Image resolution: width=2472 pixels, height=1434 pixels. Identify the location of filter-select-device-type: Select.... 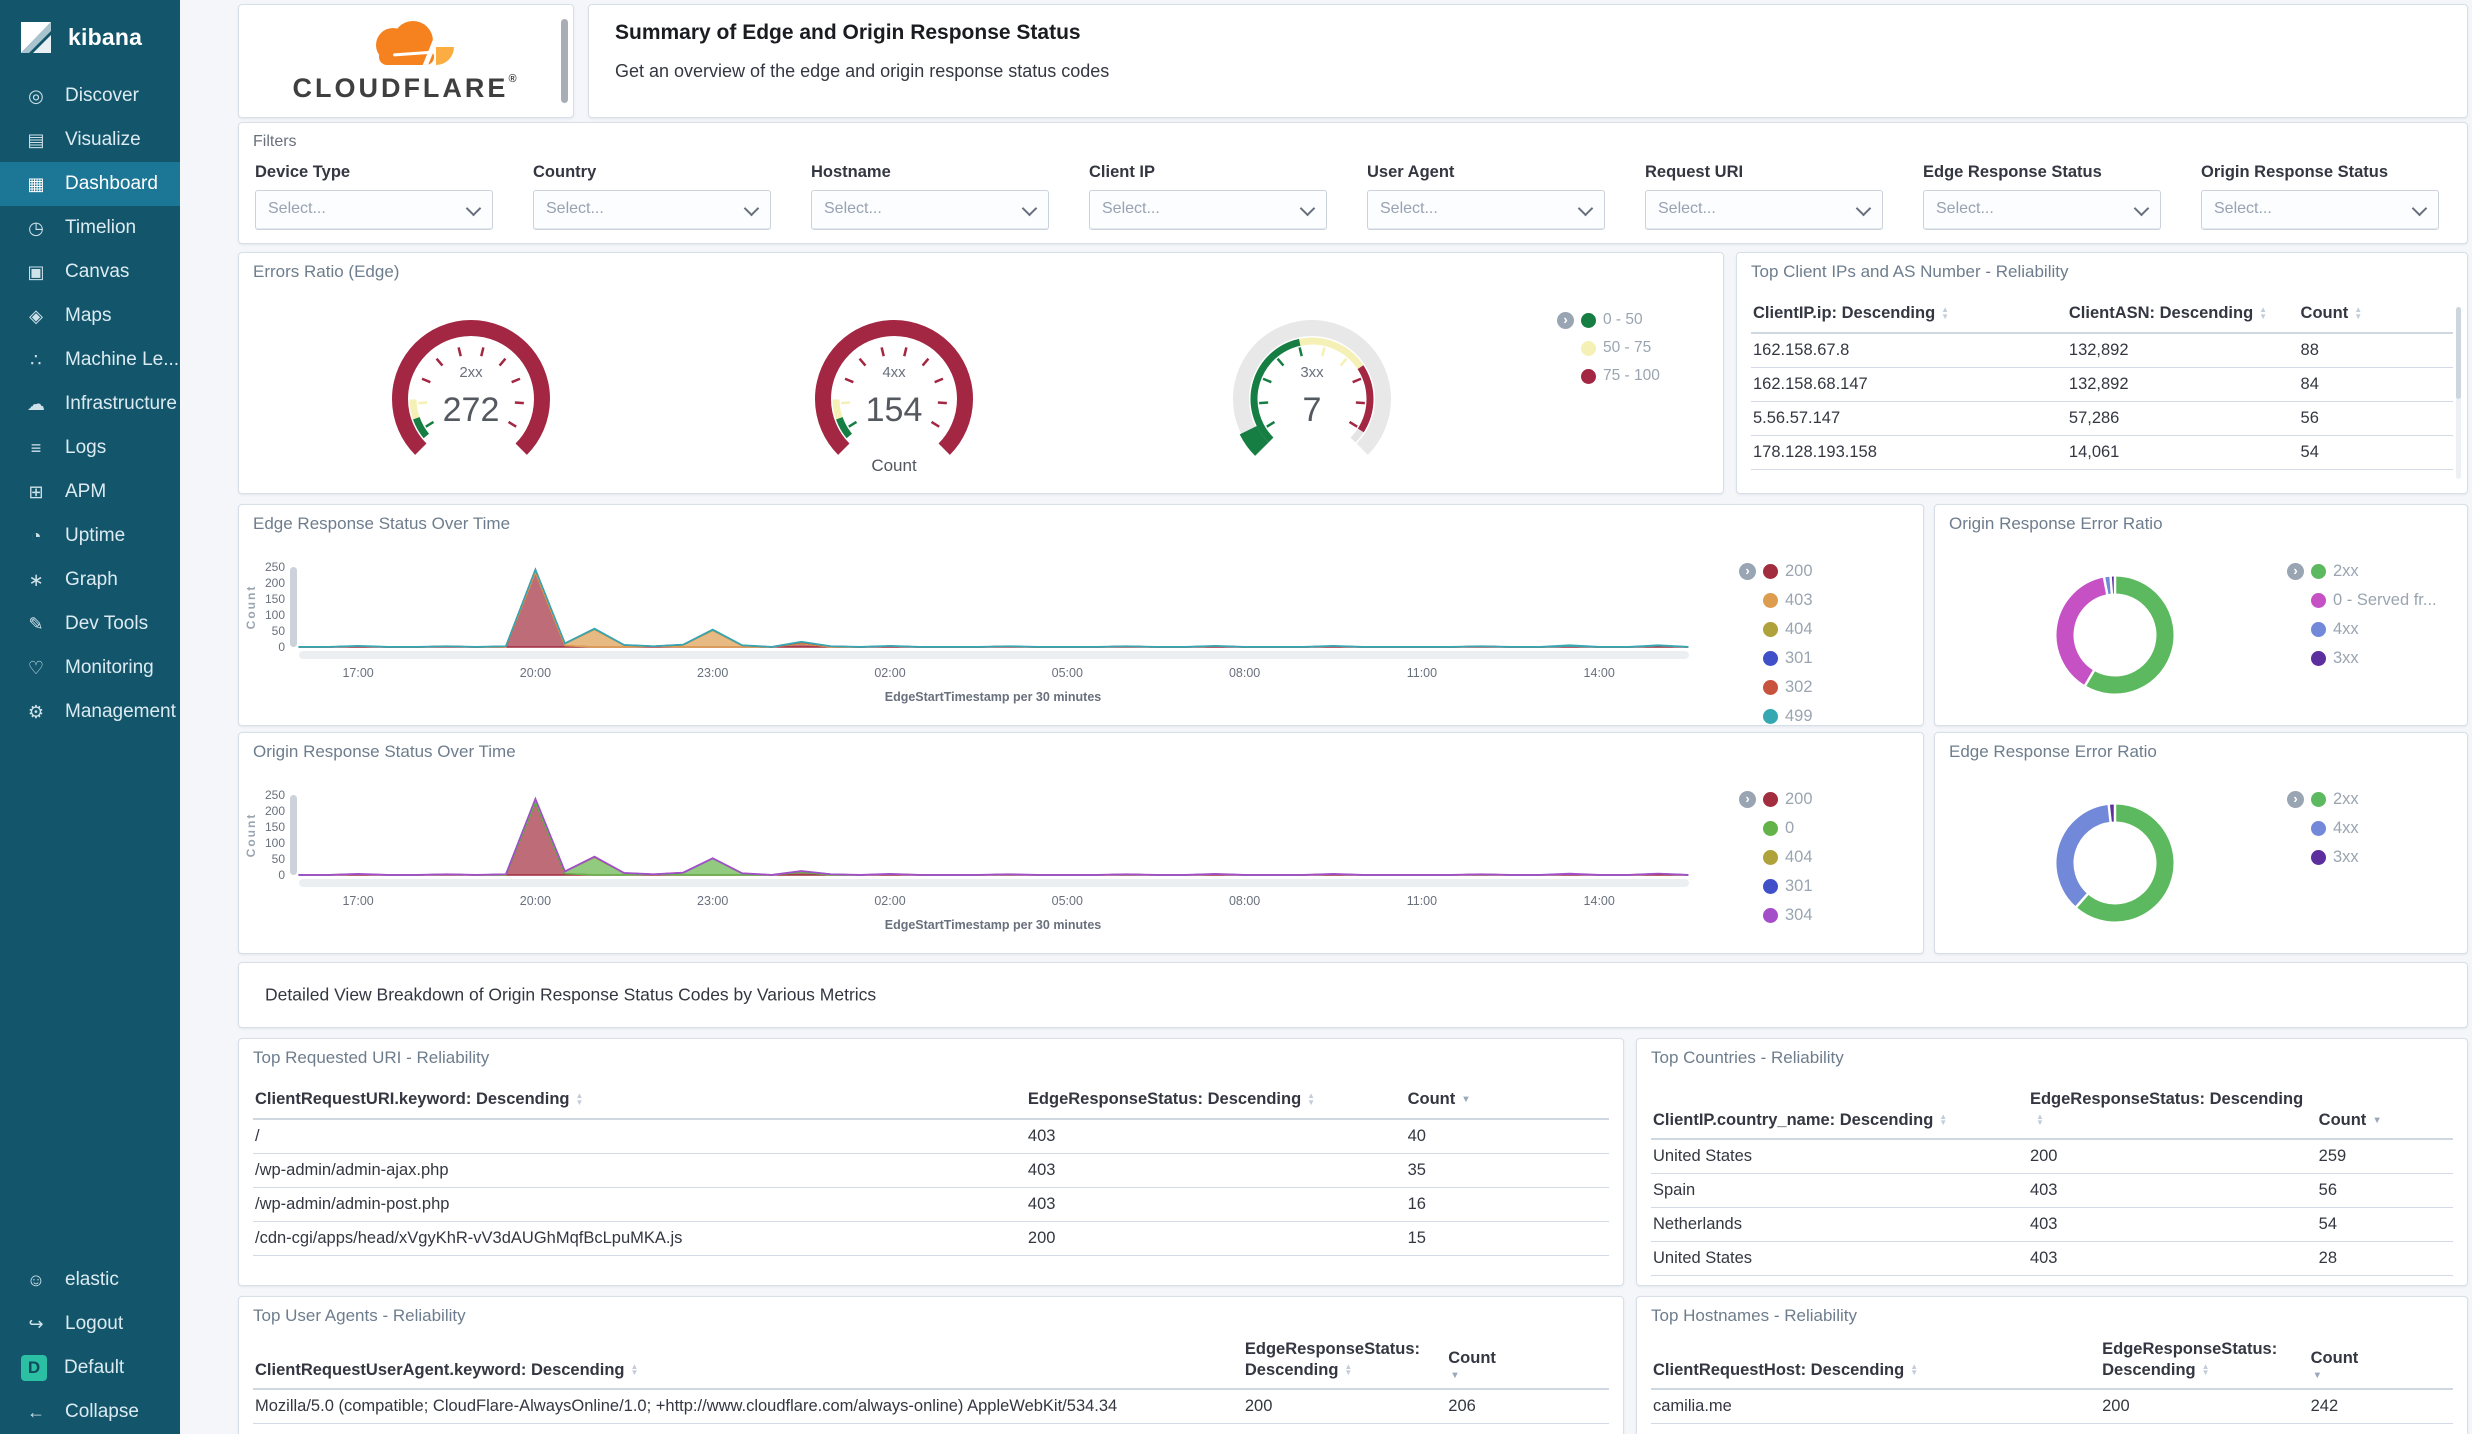
(374, 210).